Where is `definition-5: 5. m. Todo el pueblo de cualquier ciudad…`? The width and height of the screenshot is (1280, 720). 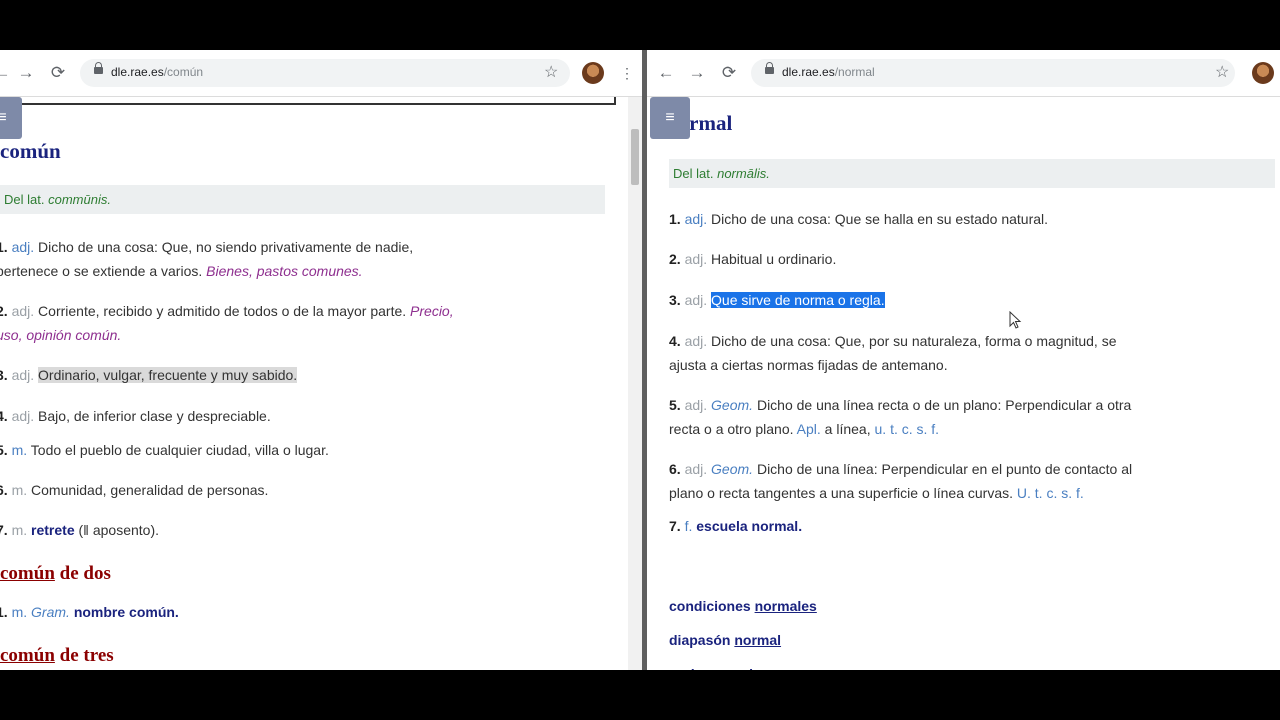
definition-5: 5. m. Todo el pueblo de cualquier ciudad… is located at coordinates (164, 450).